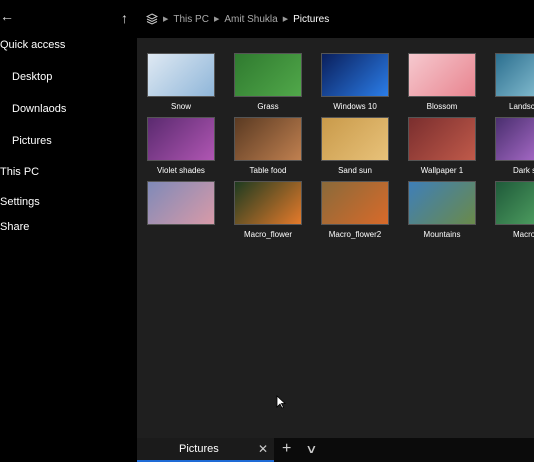 The height and width of the screenshot is (462, 534). I want to click on file-tile: Macro_flower, so click(268, 210).